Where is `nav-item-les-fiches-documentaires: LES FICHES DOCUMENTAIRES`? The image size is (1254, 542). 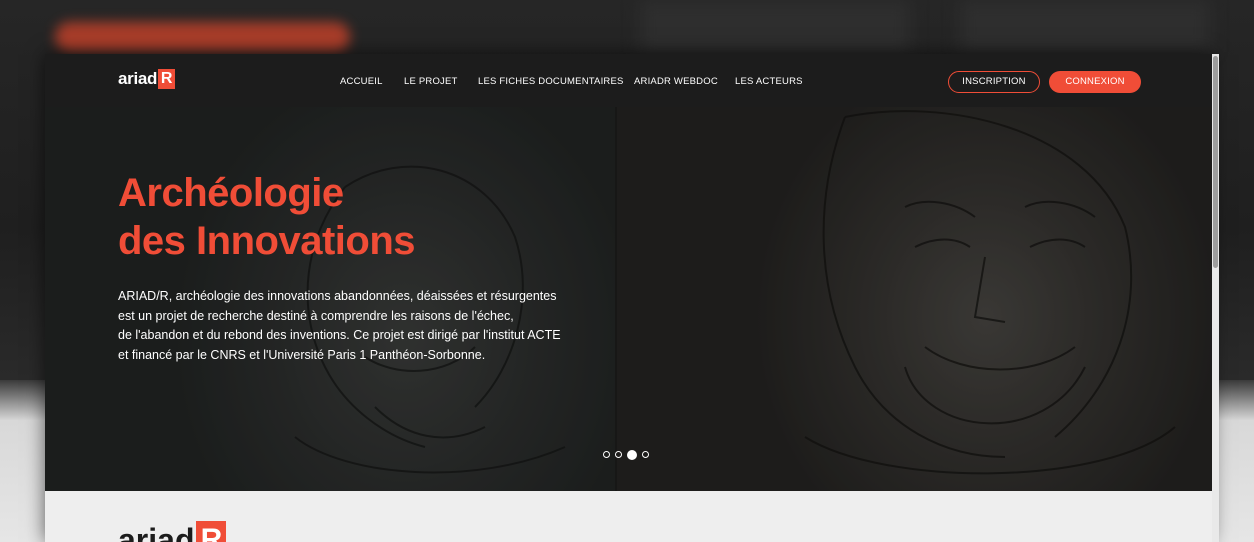
nav-item-les-fiches-documentaires: LES FICHES DOCUMENTAIRES is located at coordinates (551, 81).